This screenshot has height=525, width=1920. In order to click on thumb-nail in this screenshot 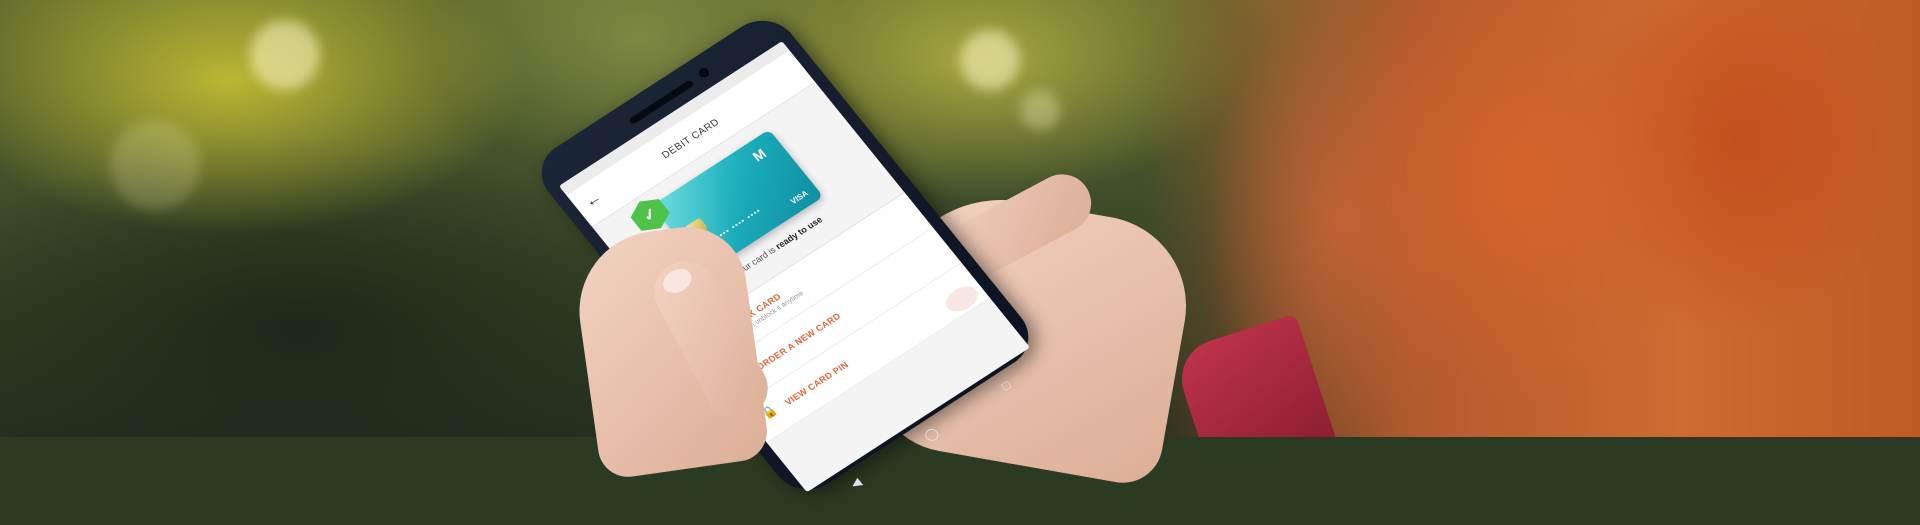, I will do `click(677, 281)`.